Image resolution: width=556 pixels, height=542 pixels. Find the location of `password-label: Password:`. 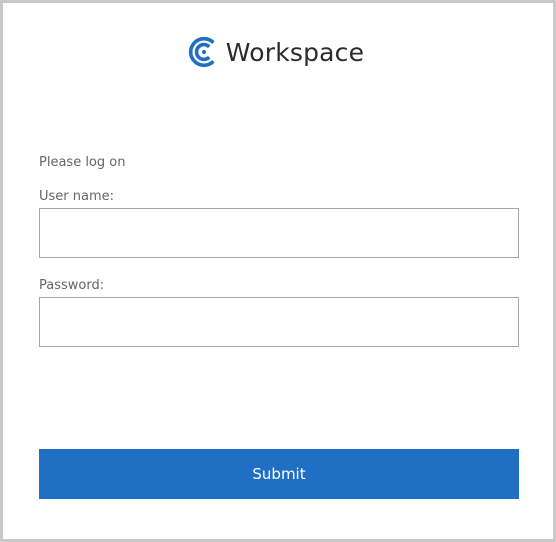

password-label: Password: is located at coordinates (72, 285).